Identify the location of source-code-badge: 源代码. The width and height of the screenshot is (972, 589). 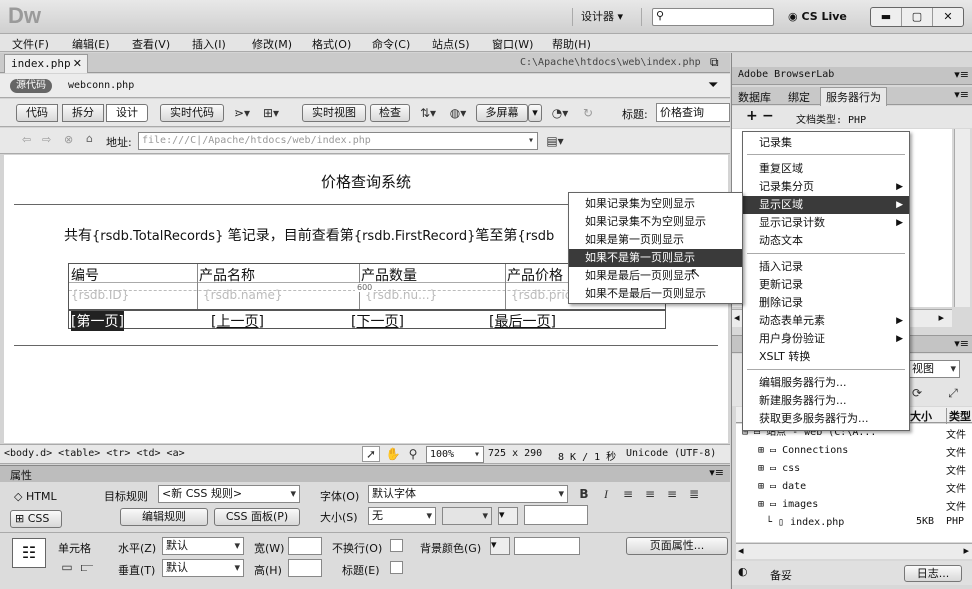
(31, 86).